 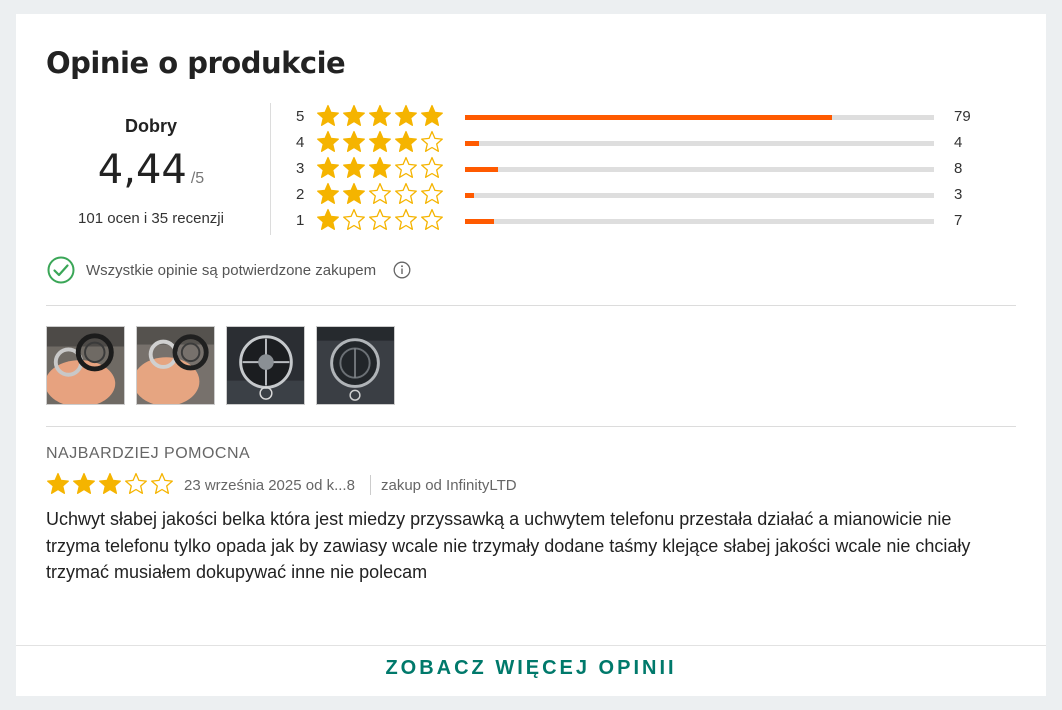 I want to click on review-seller: zakup od InfinityLTD, so click(x=449, y=485).